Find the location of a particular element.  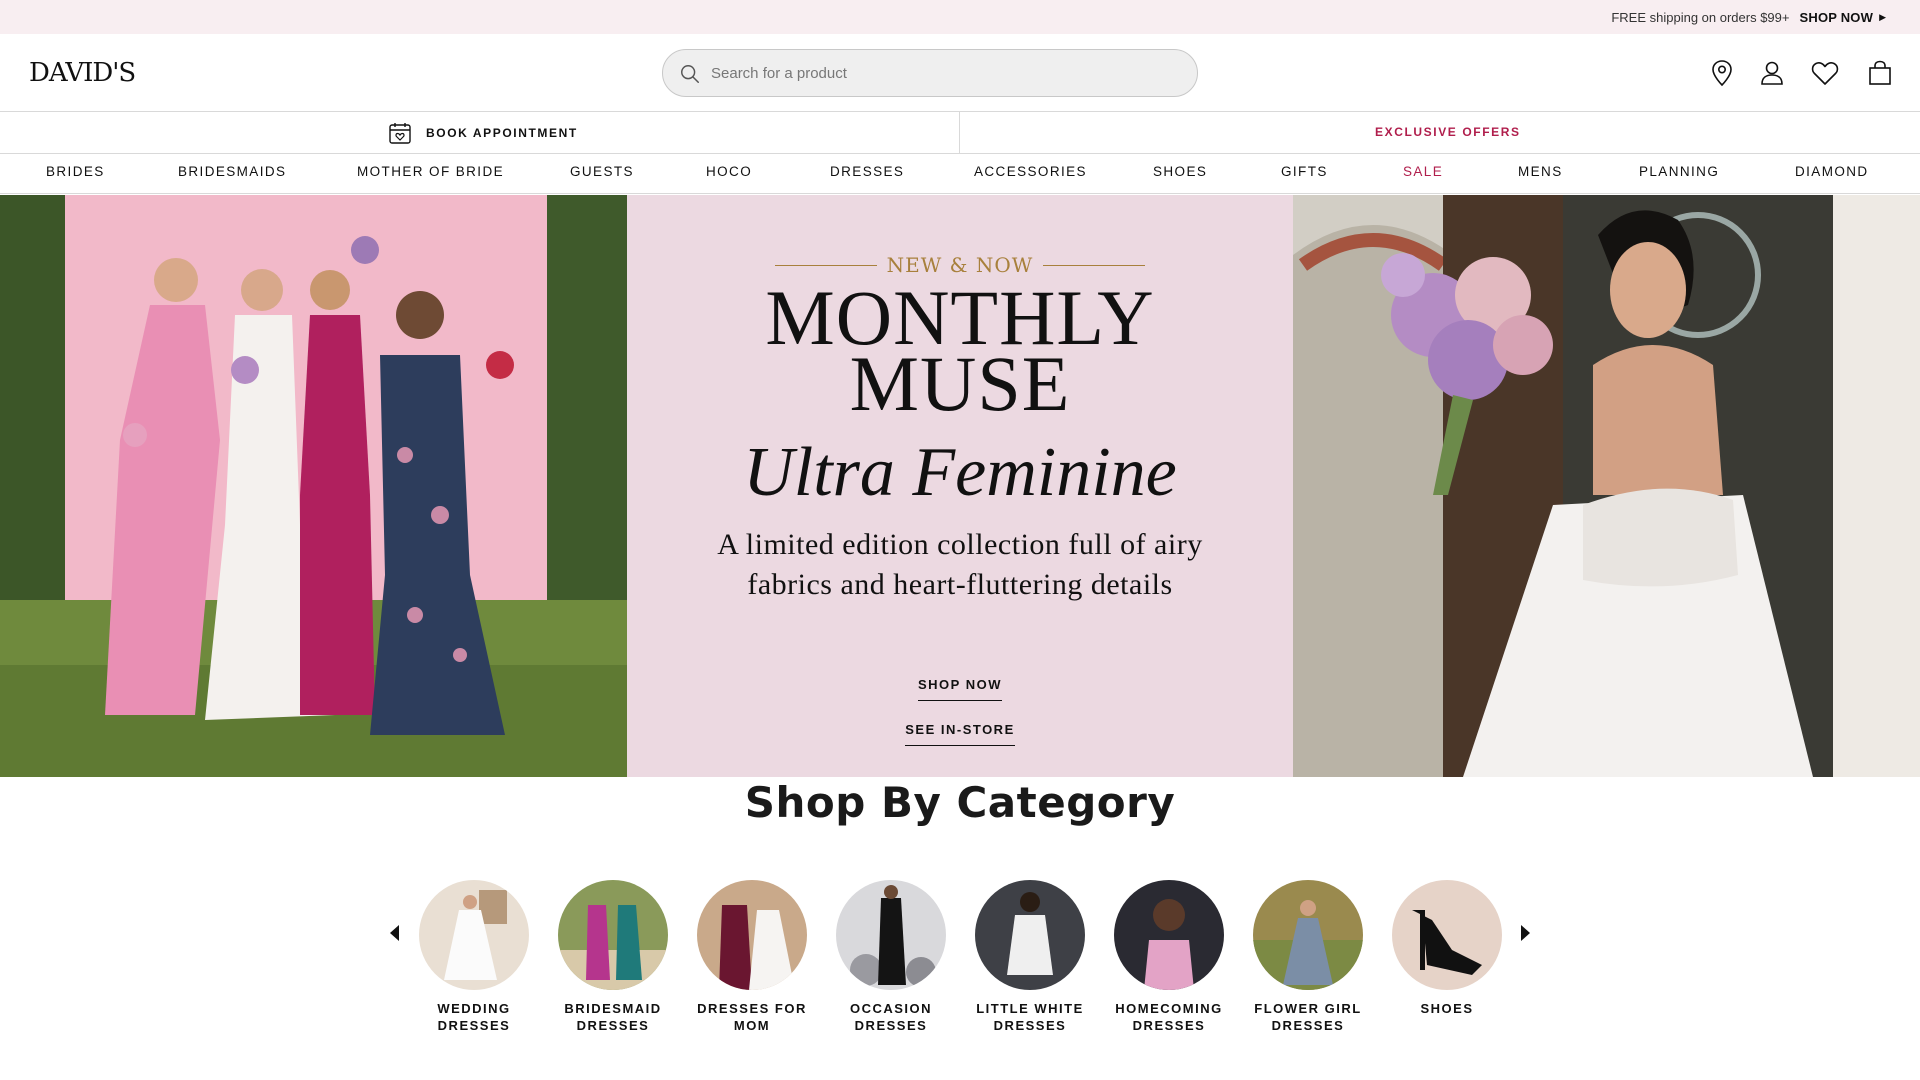

category-flower-girl-dresses: FLOWER GIRL DRESSES is located at coordinates (1308, 957).